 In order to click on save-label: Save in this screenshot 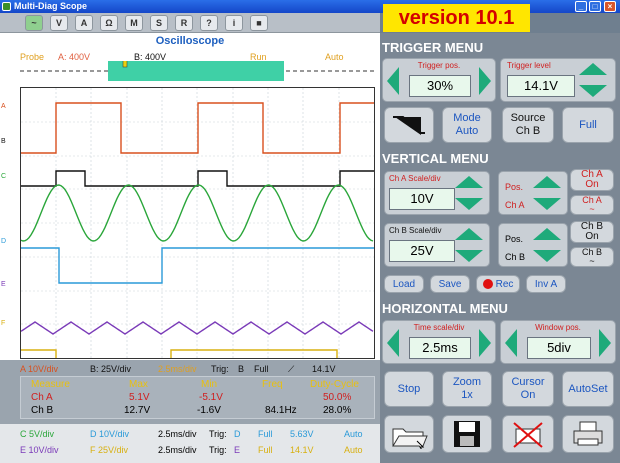, I will do `click(450, 284)`.